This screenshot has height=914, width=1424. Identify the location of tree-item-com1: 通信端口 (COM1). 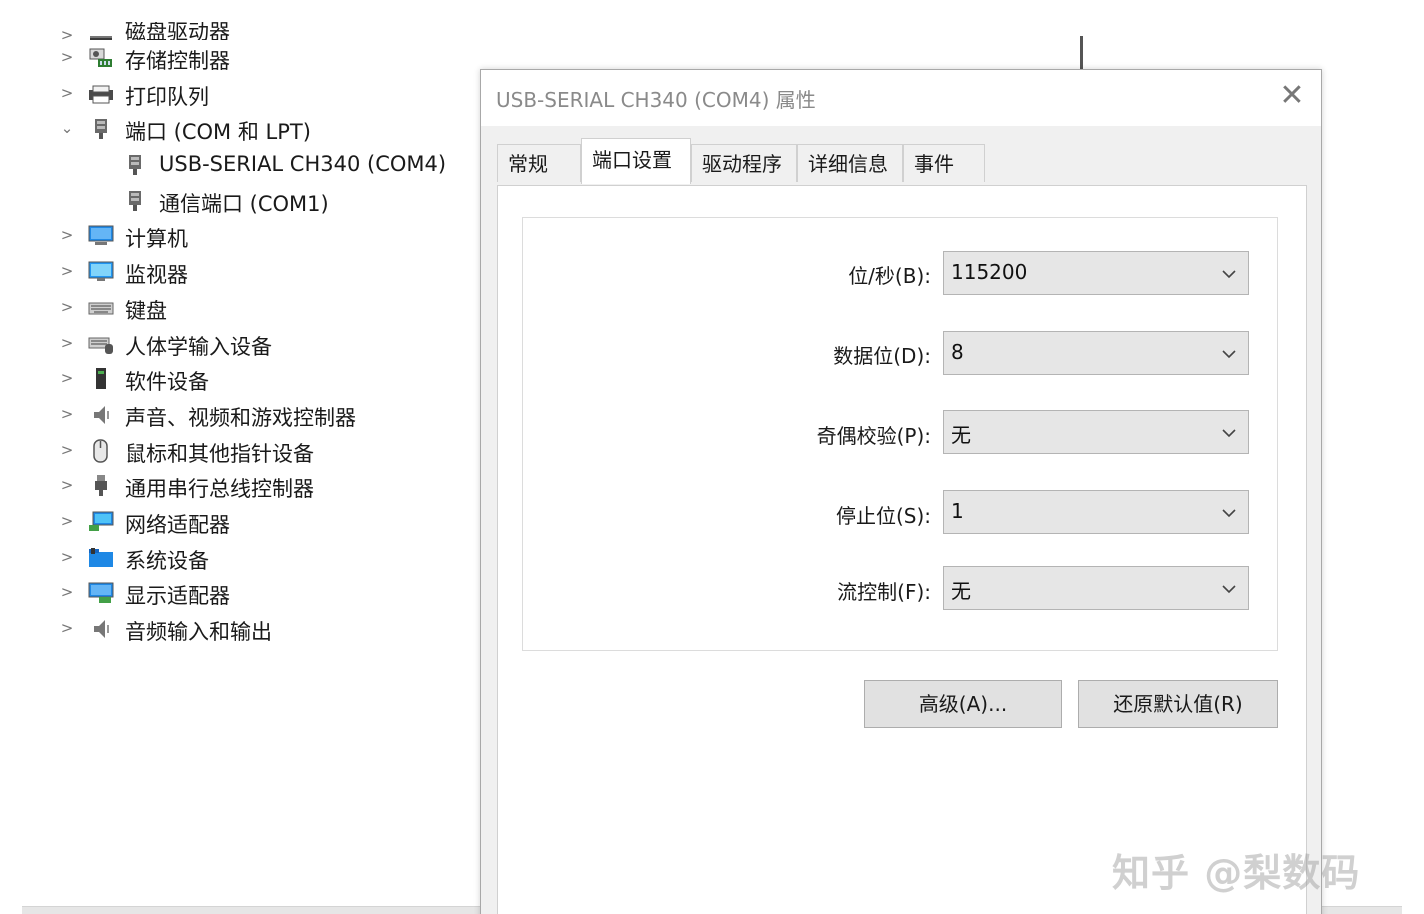
(235, 201).